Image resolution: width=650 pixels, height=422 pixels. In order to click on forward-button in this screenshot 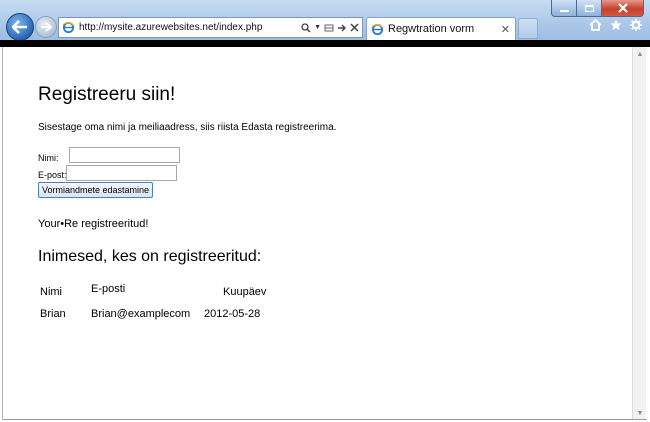, I will do `click(46, 27)`.